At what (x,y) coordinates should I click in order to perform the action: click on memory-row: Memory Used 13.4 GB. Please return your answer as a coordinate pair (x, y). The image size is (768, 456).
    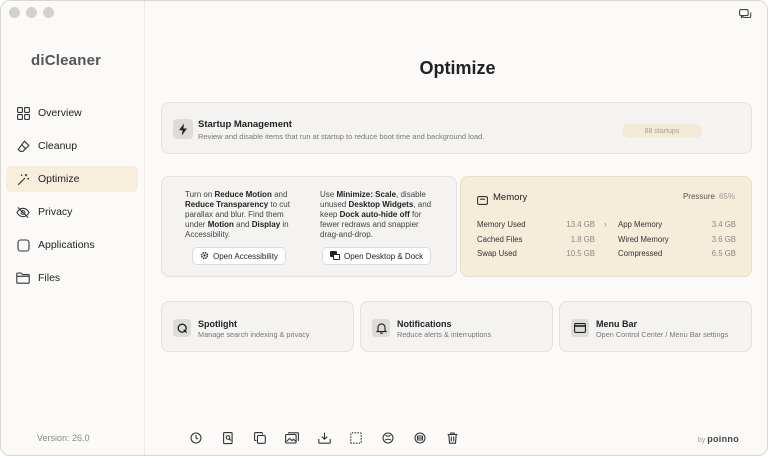
    Looking at the image, I should click on (536, 224).